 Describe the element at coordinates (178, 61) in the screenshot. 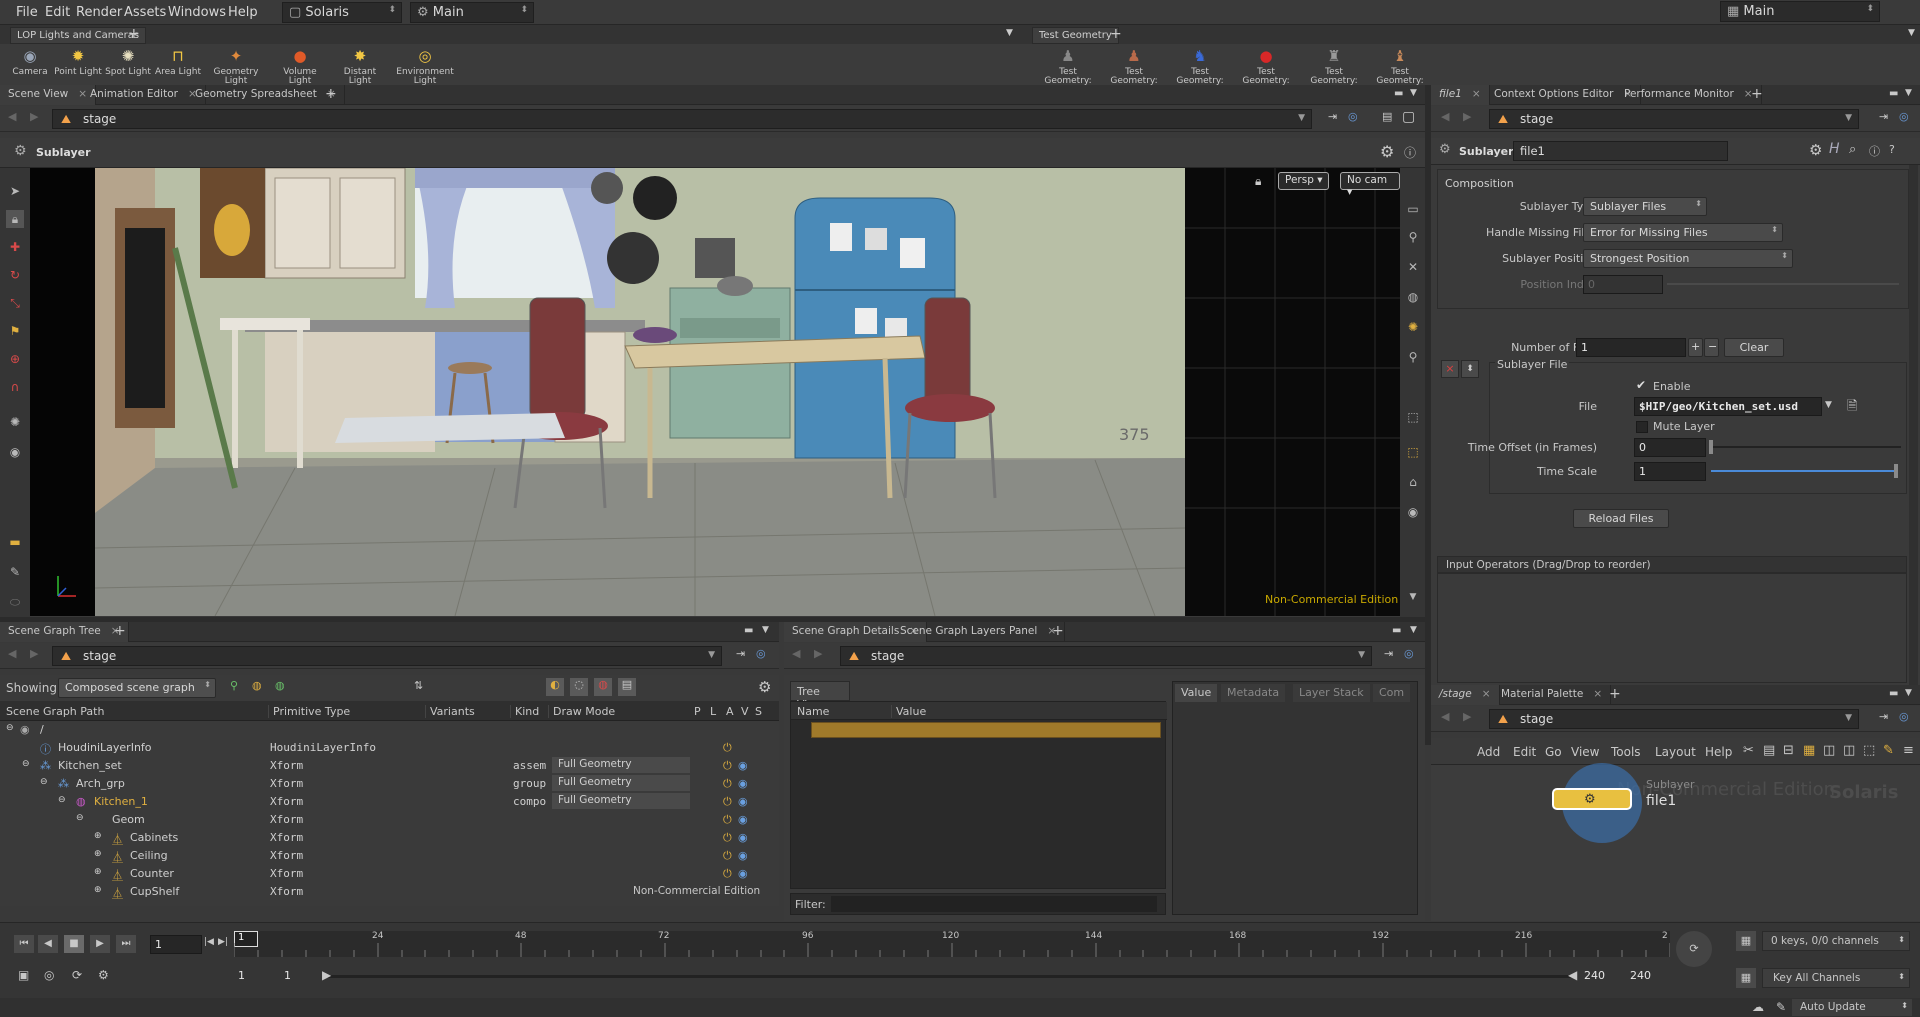

I see `tool-area-light: ⊓ Area Light` at that location.